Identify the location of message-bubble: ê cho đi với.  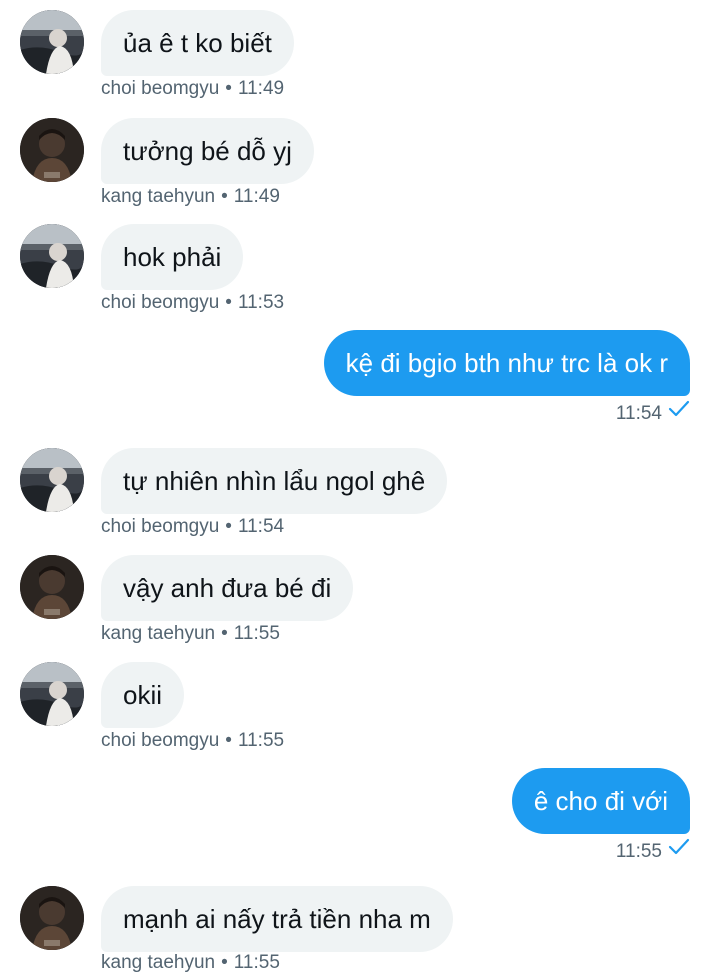
(600, 801).